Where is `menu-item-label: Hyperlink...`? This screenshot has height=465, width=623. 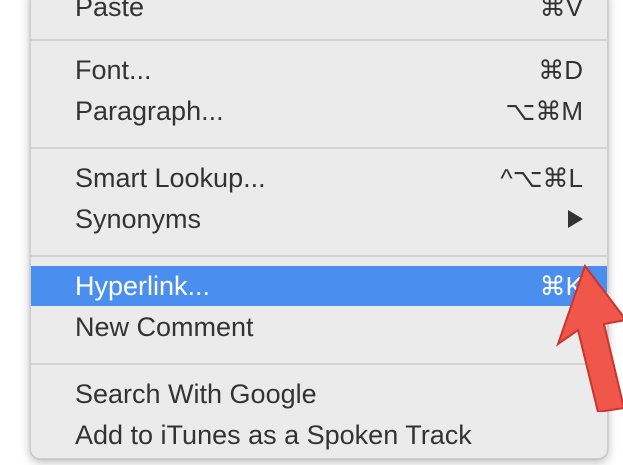 menu-item-label: Hyperlink... is located at coordinates (143, 286).